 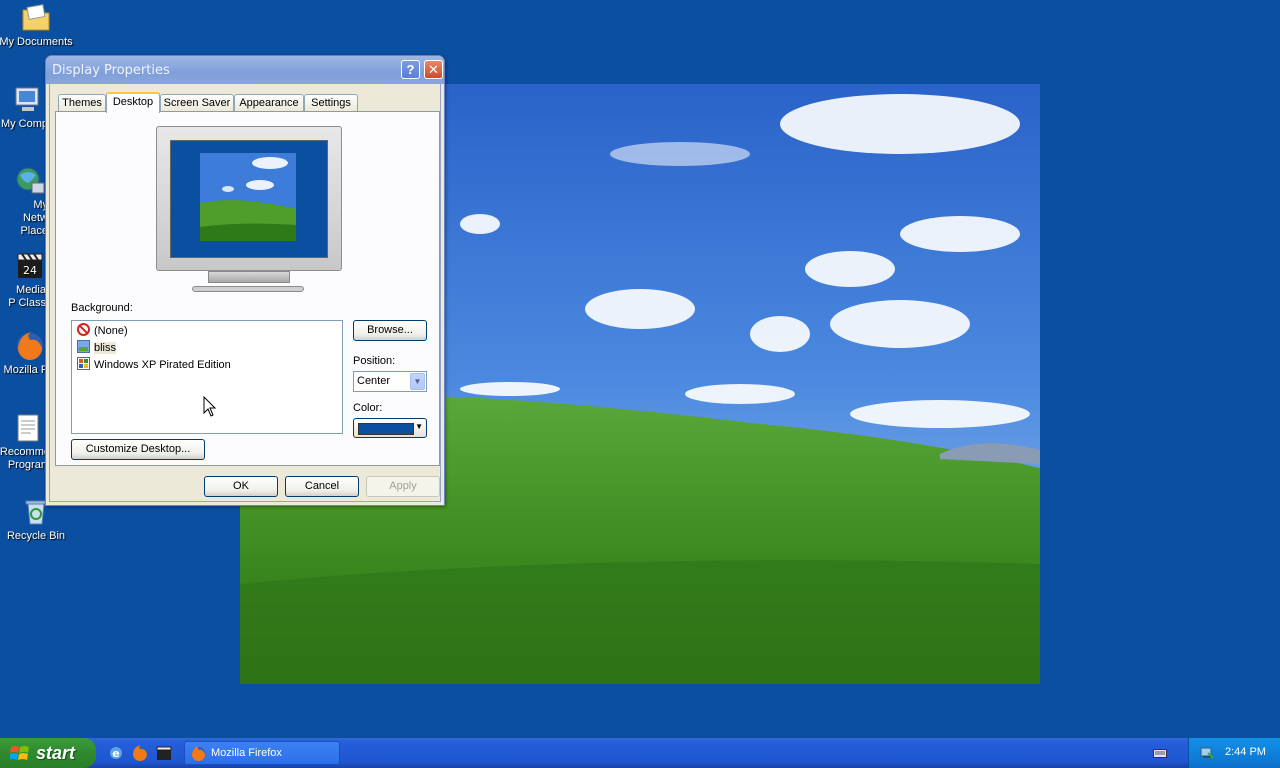 What do you see at coordinates (102, 331) in the screenshot?
I see `list-item: (None)` at bounding box center [102, 331].